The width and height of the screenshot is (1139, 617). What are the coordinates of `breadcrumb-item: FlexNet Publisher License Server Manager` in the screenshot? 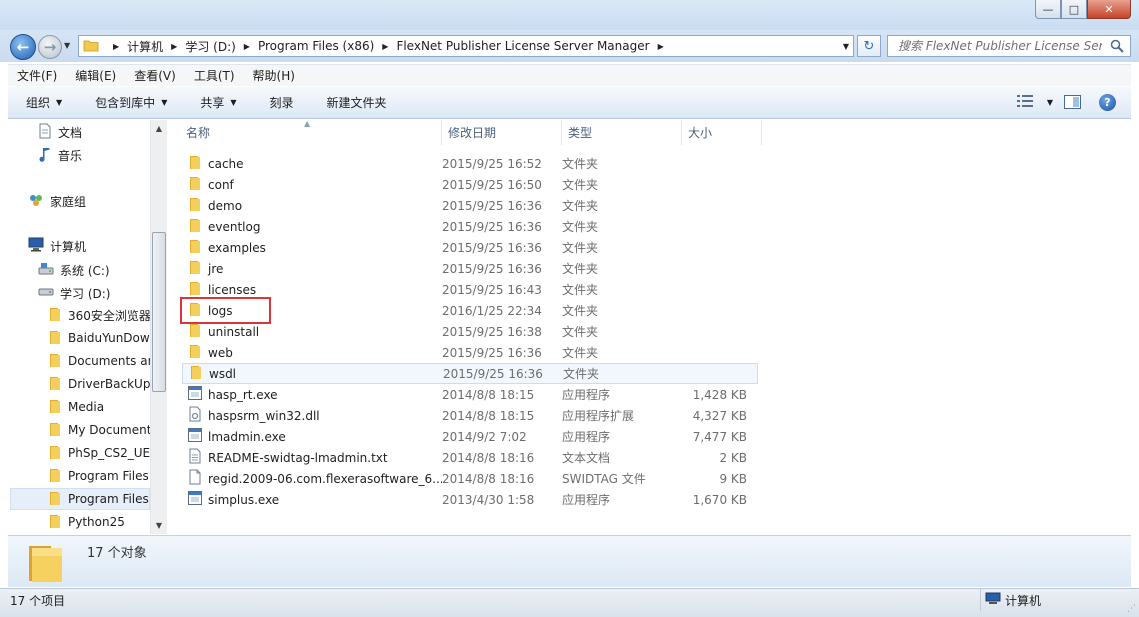 It's located at (522, 46).